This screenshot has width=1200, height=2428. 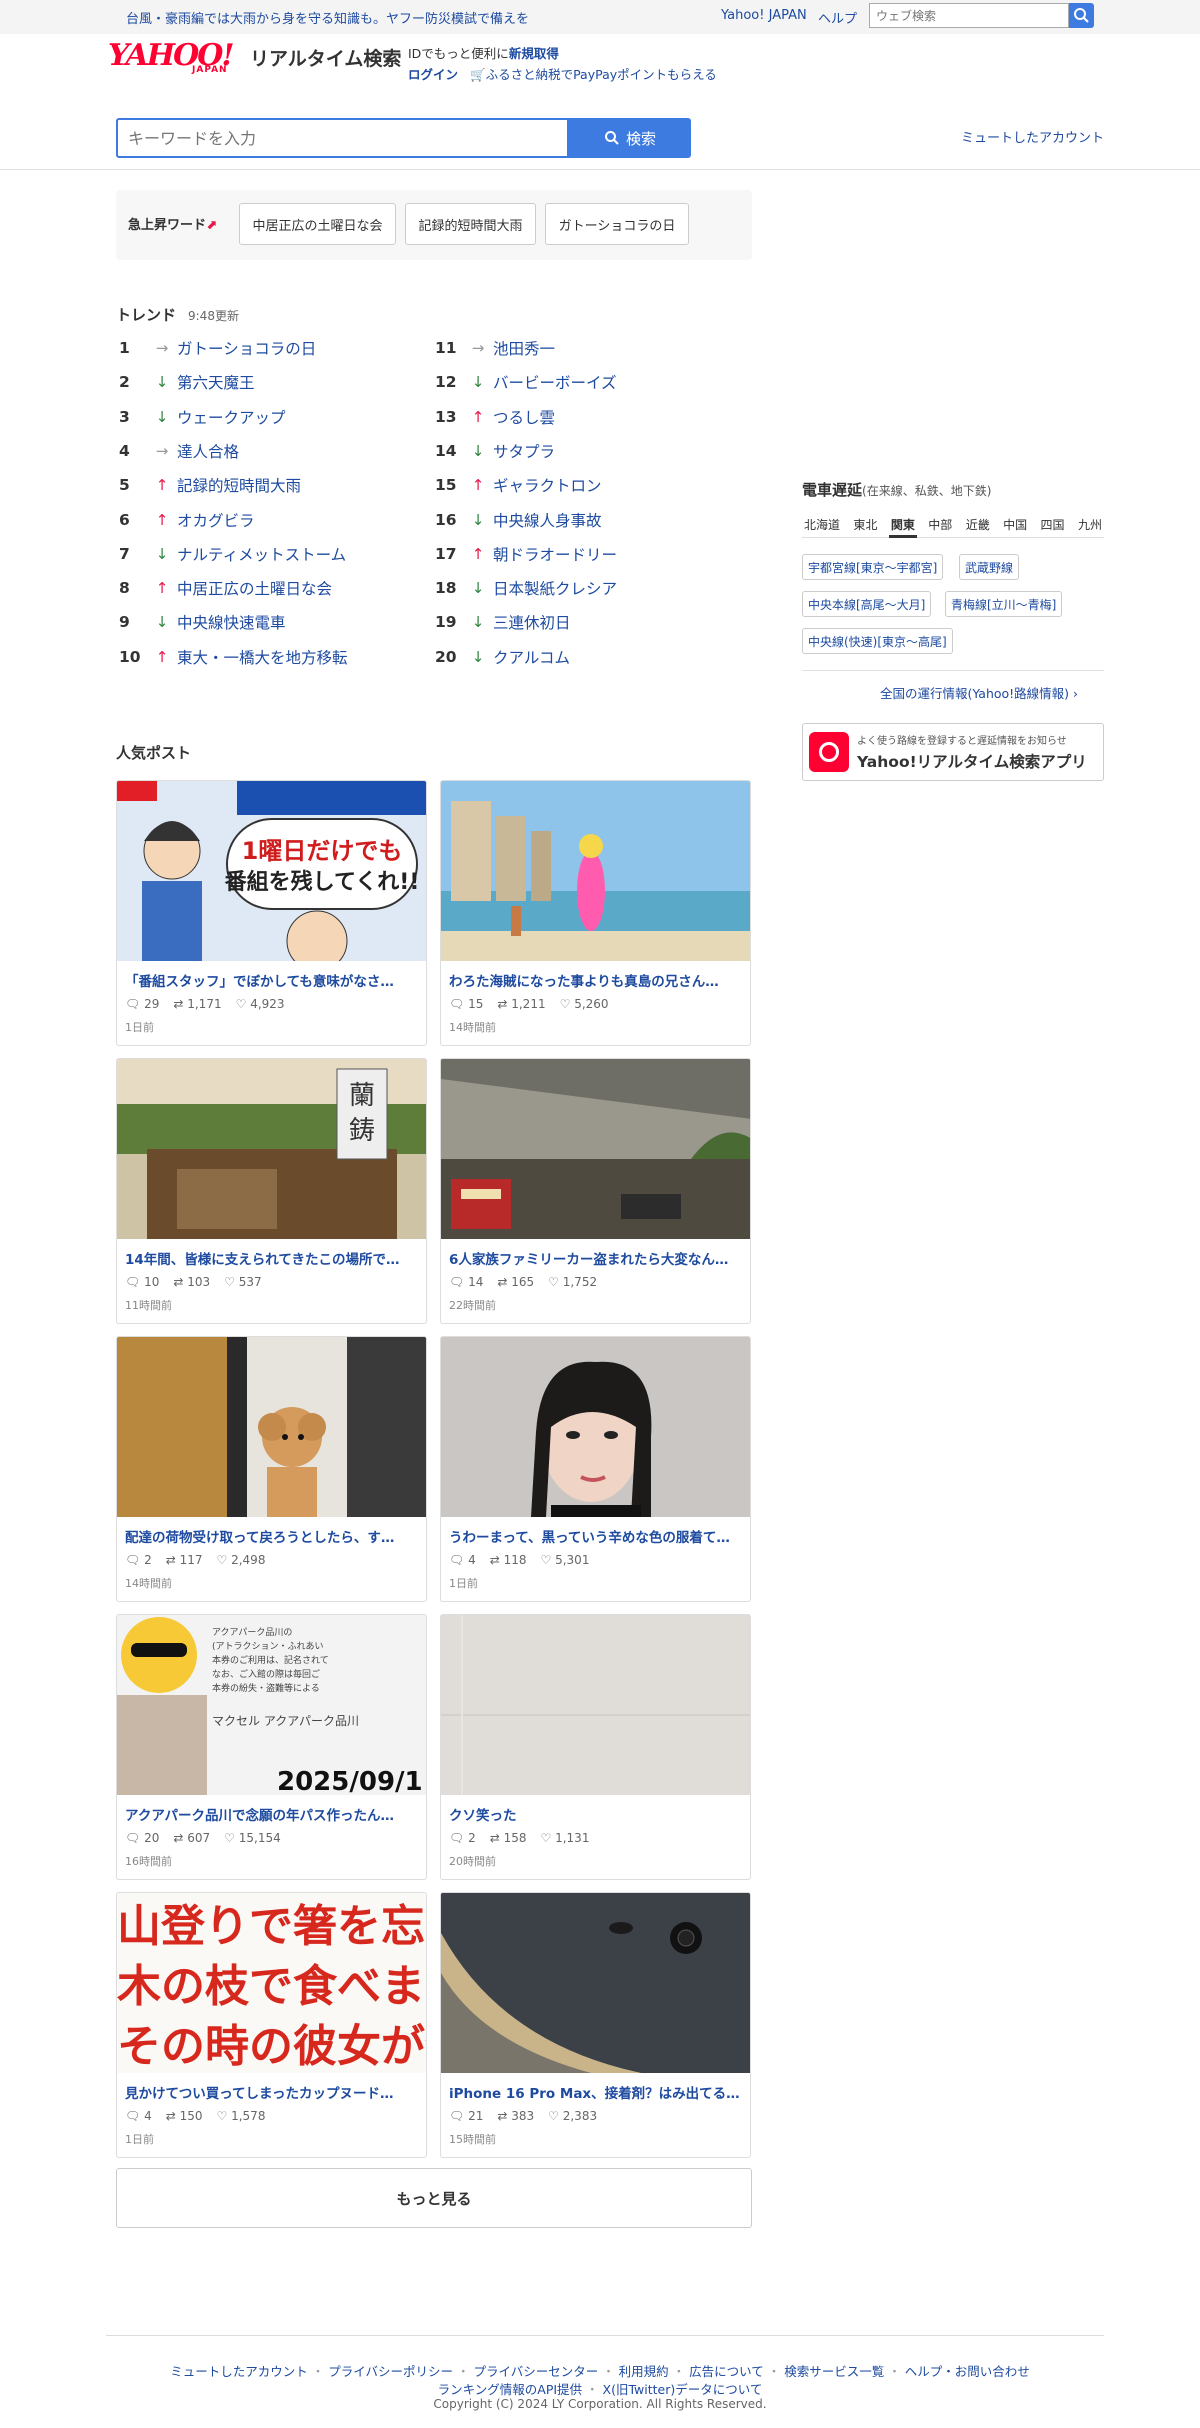 What do you see at coordinates (180, 60) in the screenshot?
I see `yahoo-logo: YAHOO! JAPAN` at bounding box center [180, 60].